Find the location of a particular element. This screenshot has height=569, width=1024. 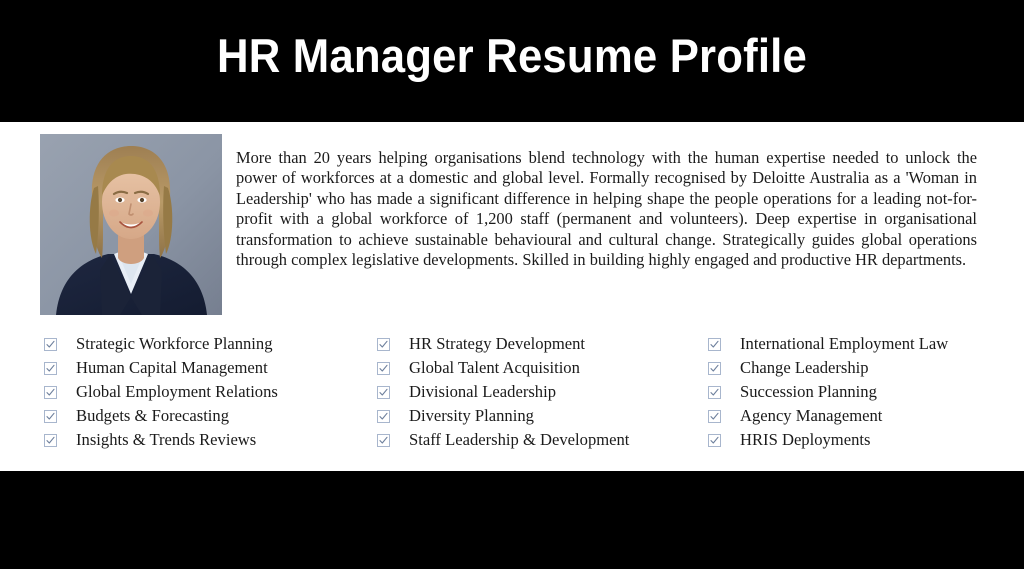

skill-label: Change Leadership is located at coordinates (804, 367).